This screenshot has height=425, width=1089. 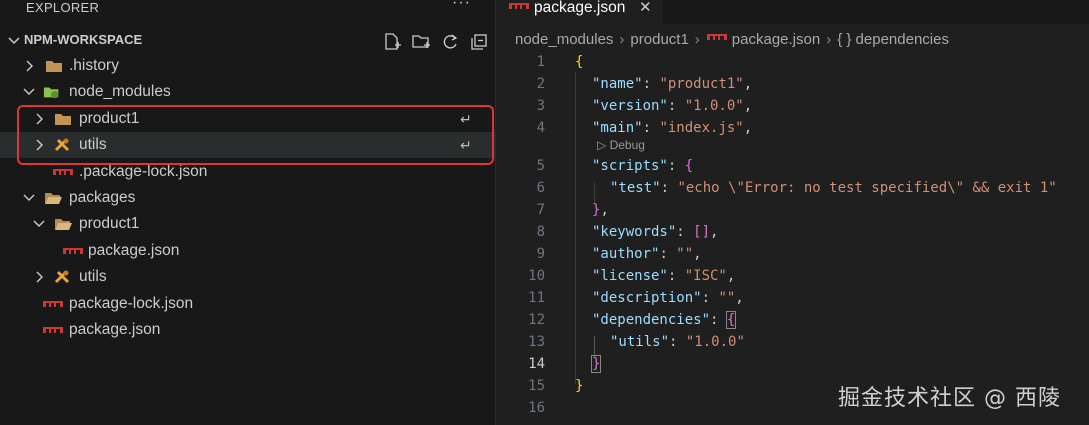 I want to click on line-number: 9, so click(x=540, y=254).